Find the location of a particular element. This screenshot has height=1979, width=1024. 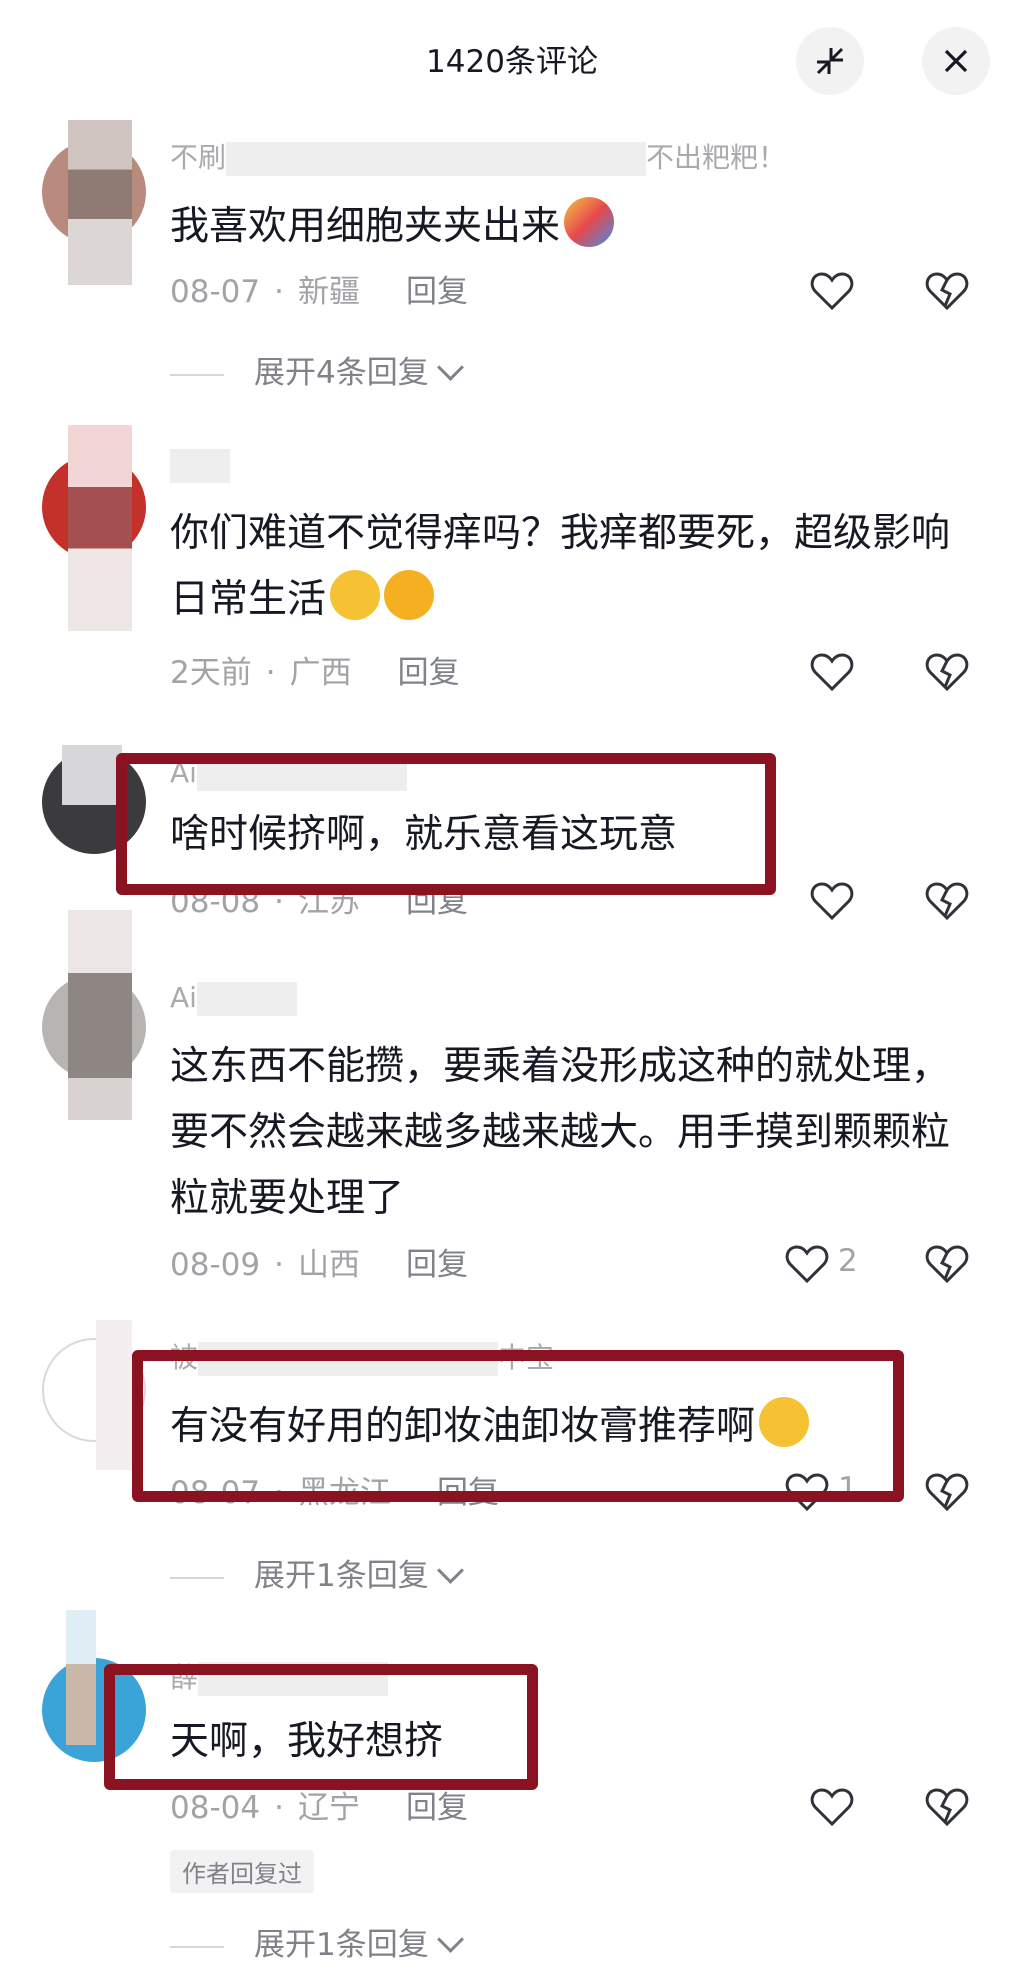

collapse-button is located at coordinates (830, 61).